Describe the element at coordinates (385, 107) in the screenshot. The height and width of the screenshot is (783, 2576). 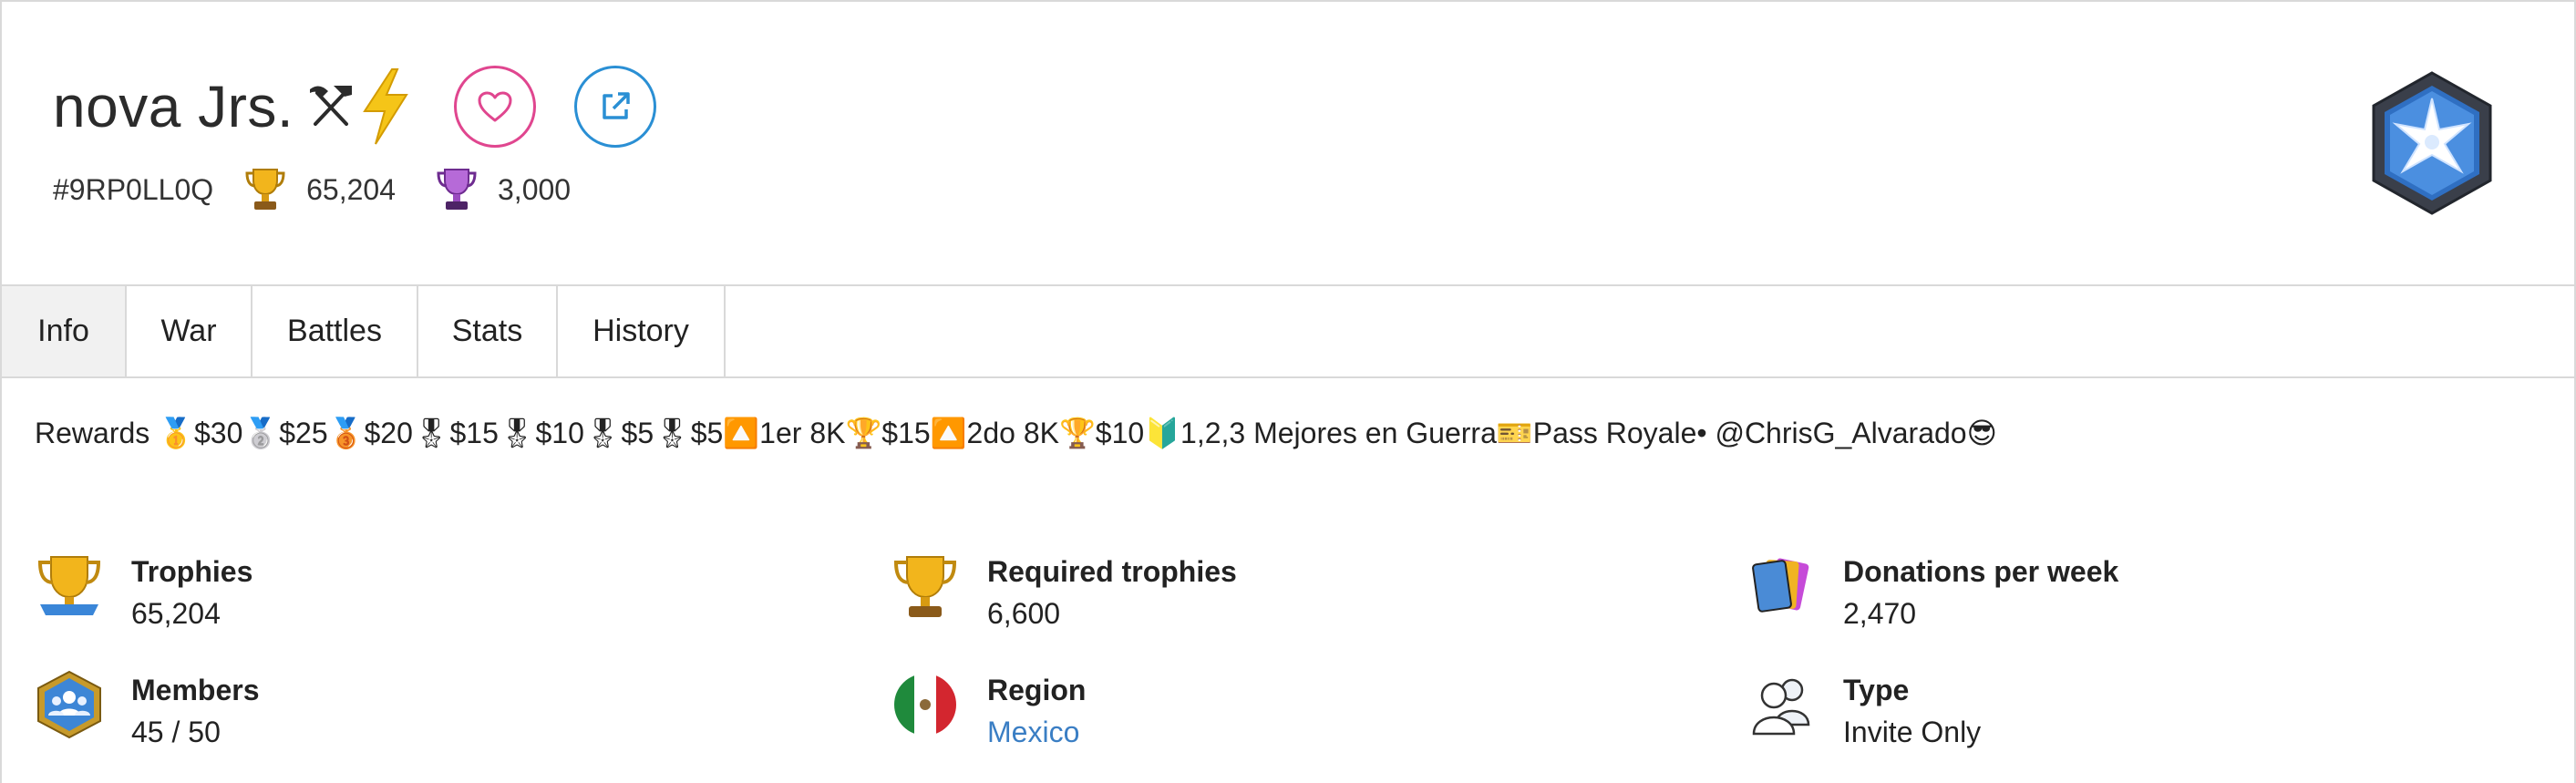
I see `lightning-icon` at that location.